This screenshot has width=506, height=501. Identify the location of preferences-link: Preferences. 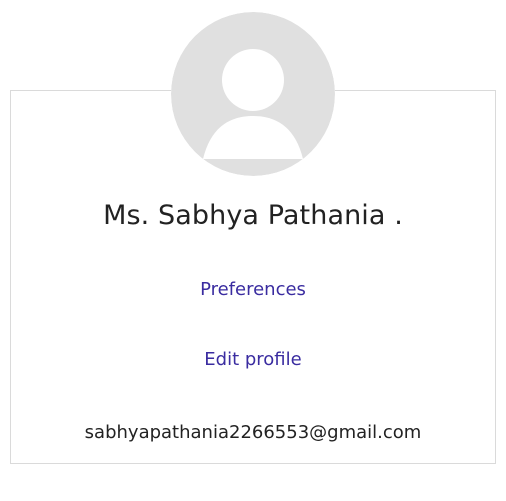
(253, 290).